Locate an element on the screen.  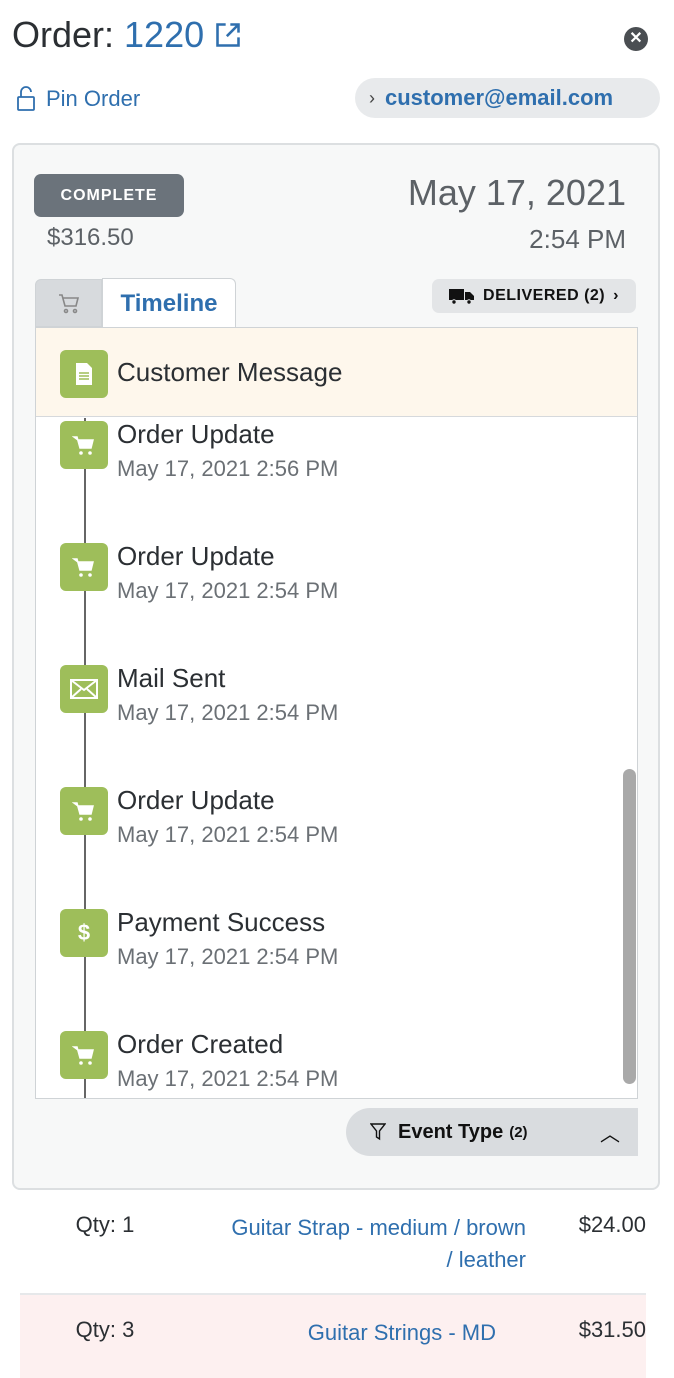
timeline-connector is located at coordinates (85, 758).